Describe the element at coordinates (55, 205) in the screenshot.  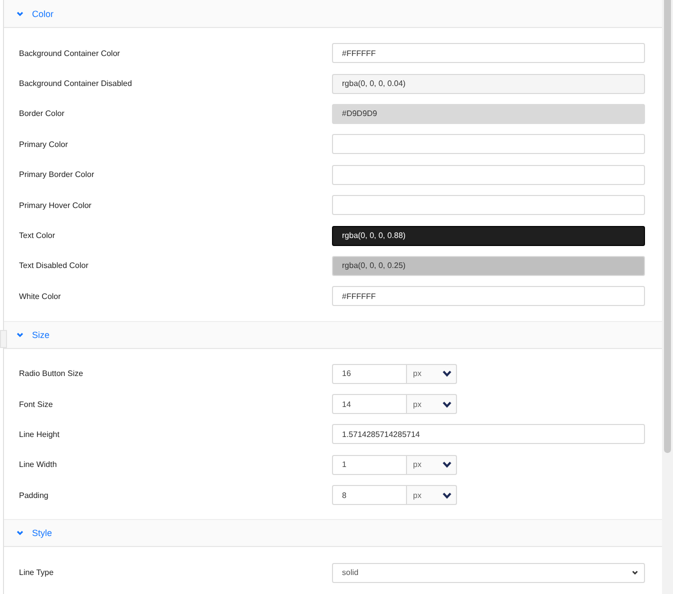
I see `field-label: Primary Hover Color` at that location.